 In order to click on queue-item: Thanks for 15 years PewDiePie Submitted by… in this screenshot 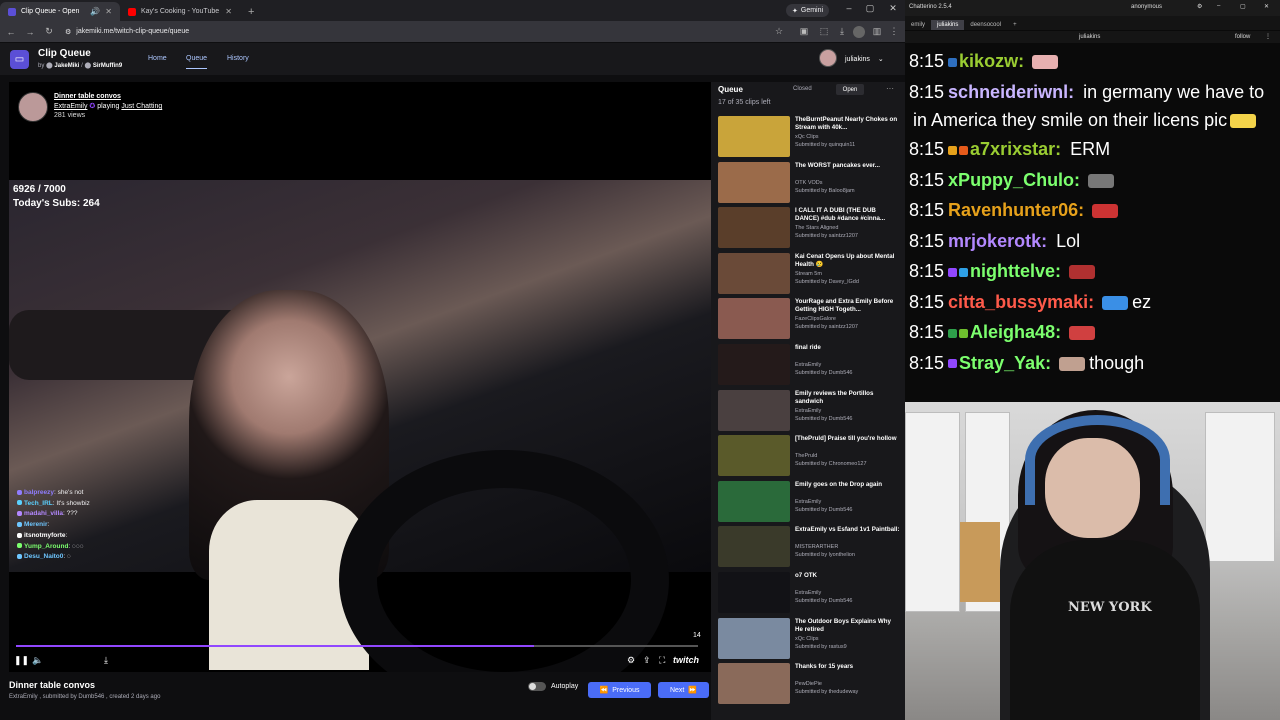, I will do `click(810, 685)`.